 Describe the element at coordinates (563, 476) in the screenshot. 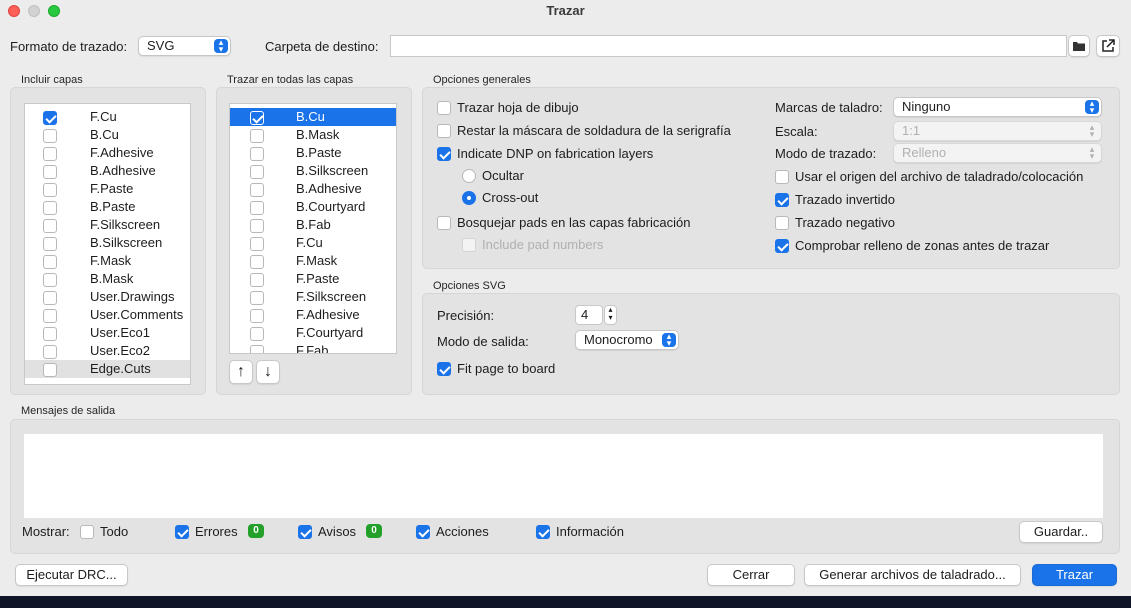

I see `messages-area` at that location.